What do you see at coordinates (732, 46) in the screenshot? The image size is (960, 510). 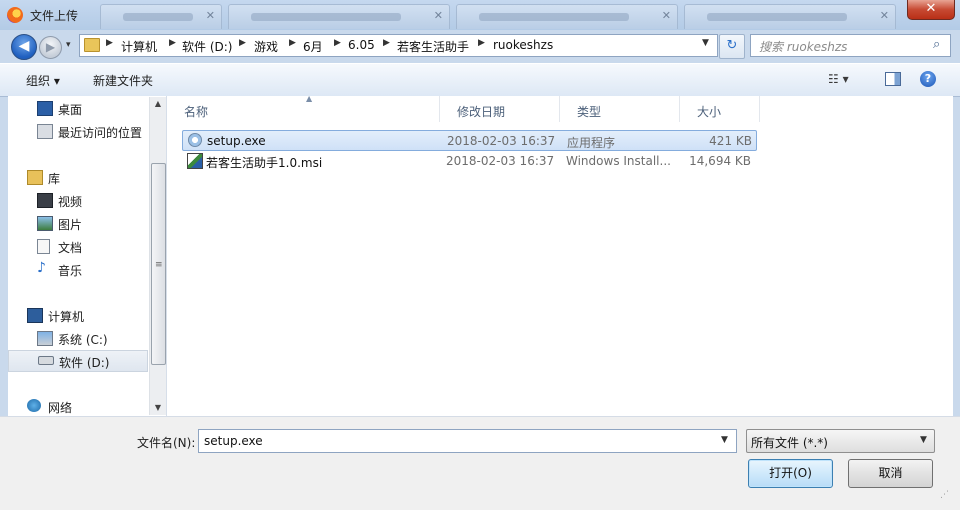 I see `refresh-button: ↻` at bounding box center [732, 46].